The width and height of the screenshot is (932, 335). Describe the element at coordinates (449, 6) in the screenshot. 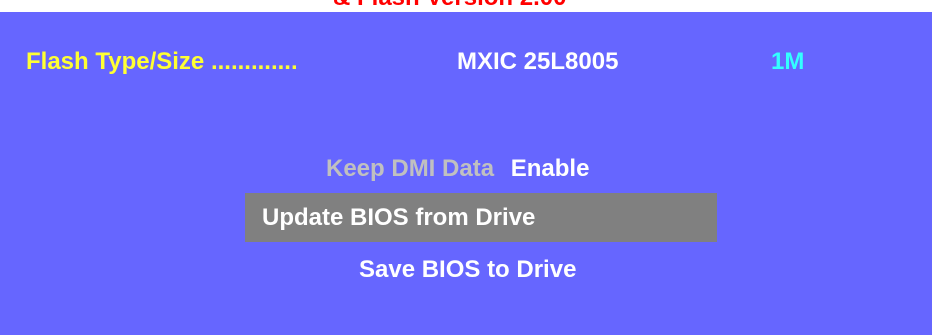

I see `app-title: & Flash Version 2.00` at that location.